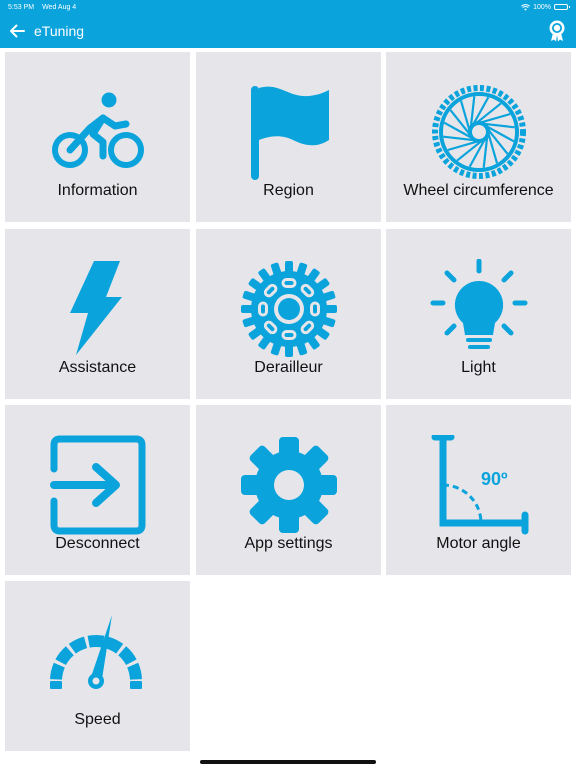 This screenshot has width=576, height=768. I want to click on tile-label: Assistance, so click(97, 367).